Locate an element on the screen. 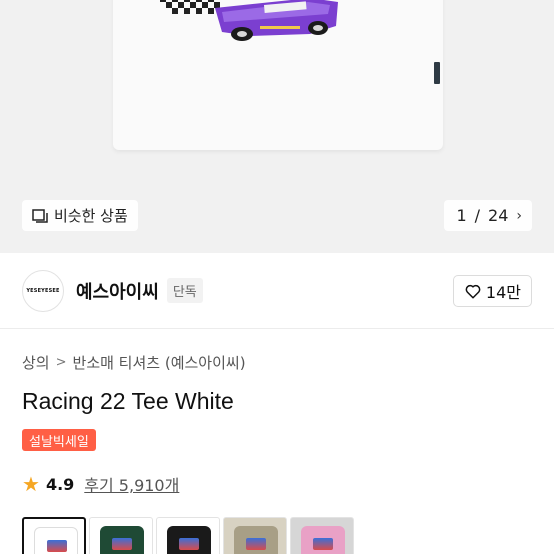 The height and width of the screenshot is (554, 554). color-thumb-white is located at coordinates (54, 535).